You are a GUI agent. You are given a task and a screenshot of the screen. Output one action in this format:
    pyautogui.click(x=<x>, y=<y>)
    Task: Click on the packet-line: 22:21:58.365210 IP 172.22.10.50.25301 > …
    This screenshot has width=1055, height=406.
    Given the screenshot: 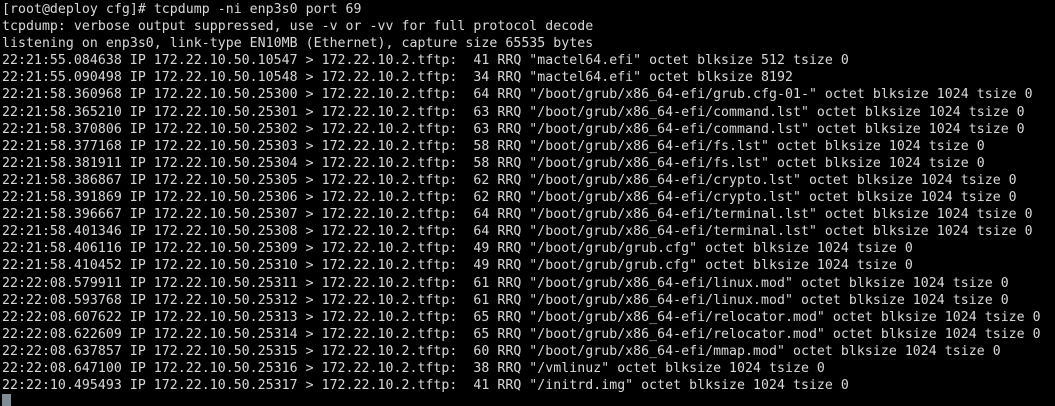 What is the action you would take?
    pyautogui.click(x=513, y=112)
    